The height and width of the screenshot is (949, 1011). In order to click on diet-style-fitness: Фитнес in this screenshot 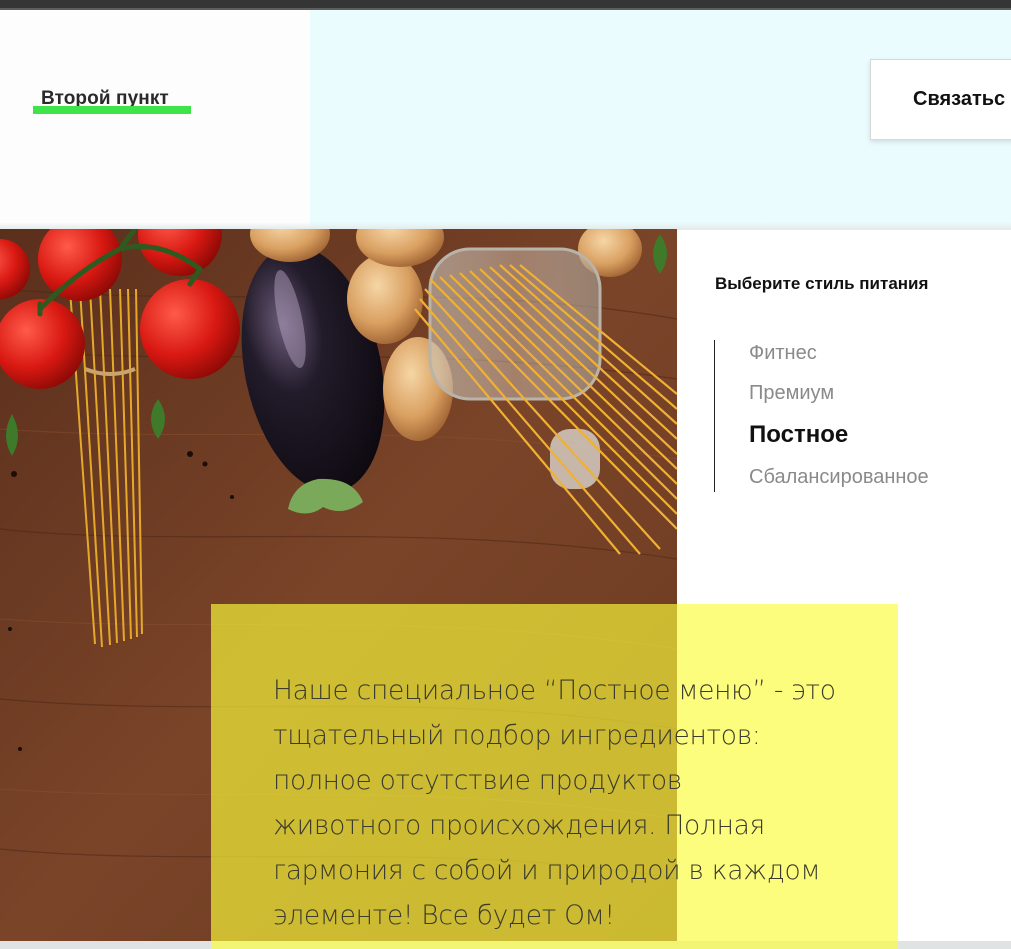, I will do `click(783, 353)`.